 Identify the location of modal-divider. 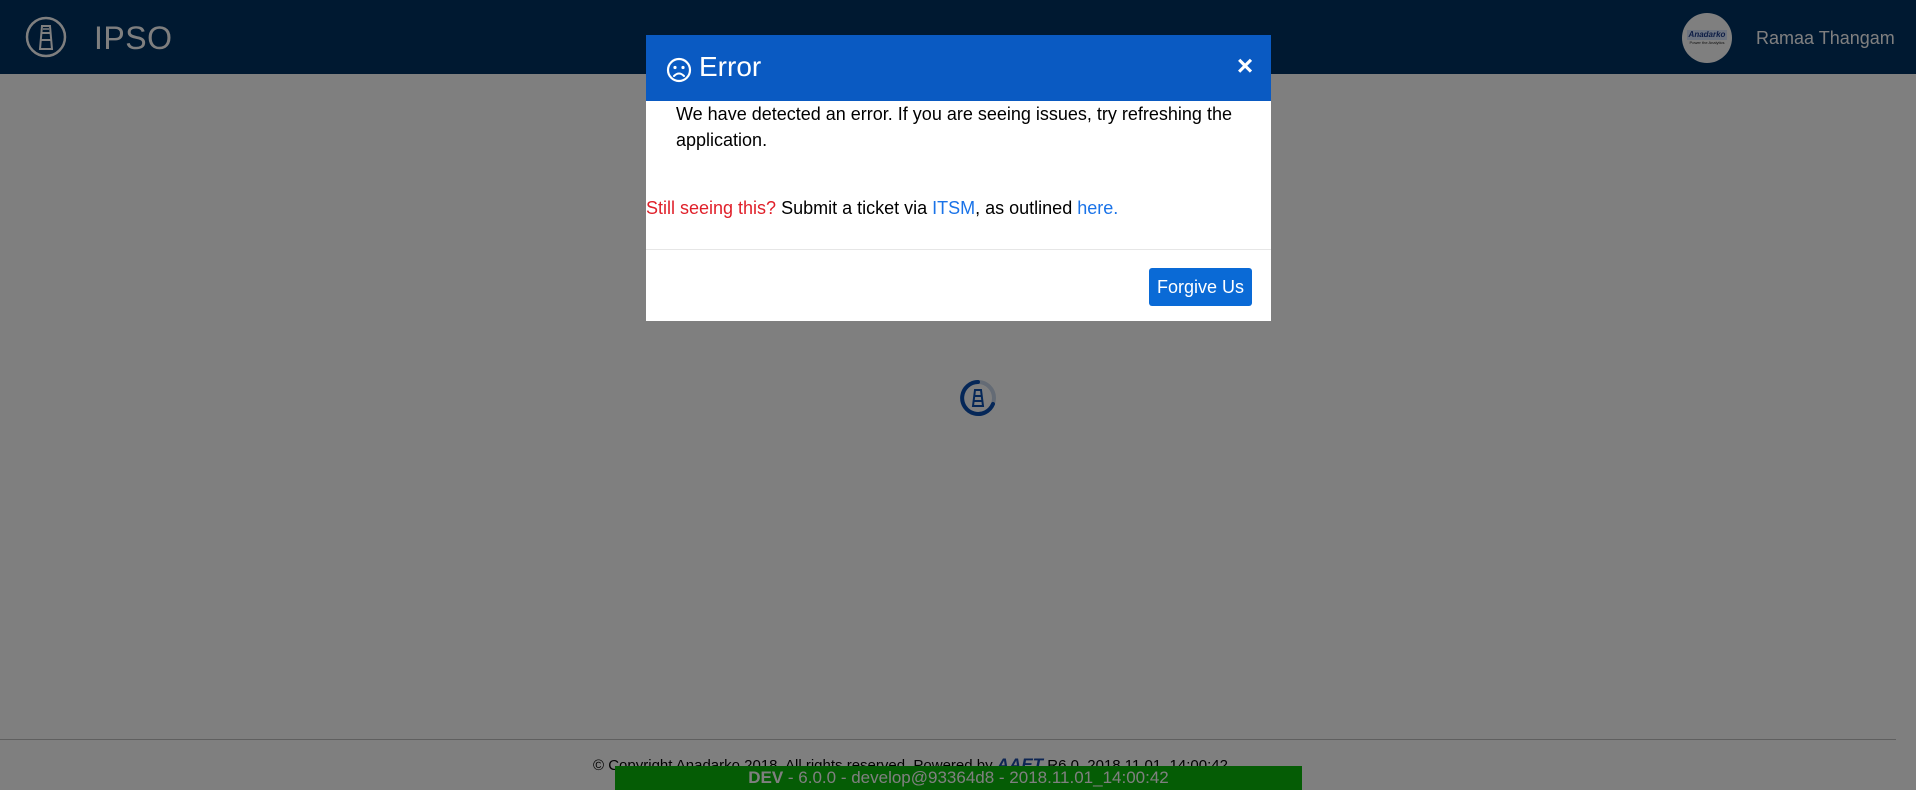
(958, 249).